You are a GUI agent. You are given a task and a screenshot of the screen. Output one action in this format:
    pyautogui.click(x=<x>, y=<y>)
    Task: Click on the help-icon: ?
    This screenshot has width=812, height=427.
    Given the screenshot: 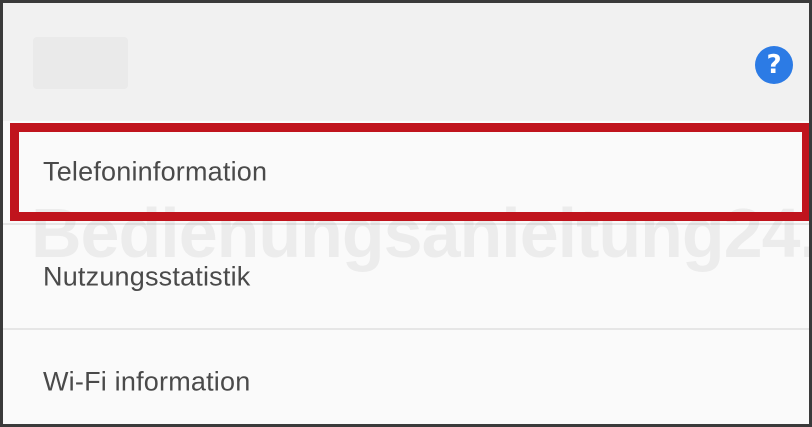 What is the action you would take?
    pyautogui.click(x=774, y=65)
    